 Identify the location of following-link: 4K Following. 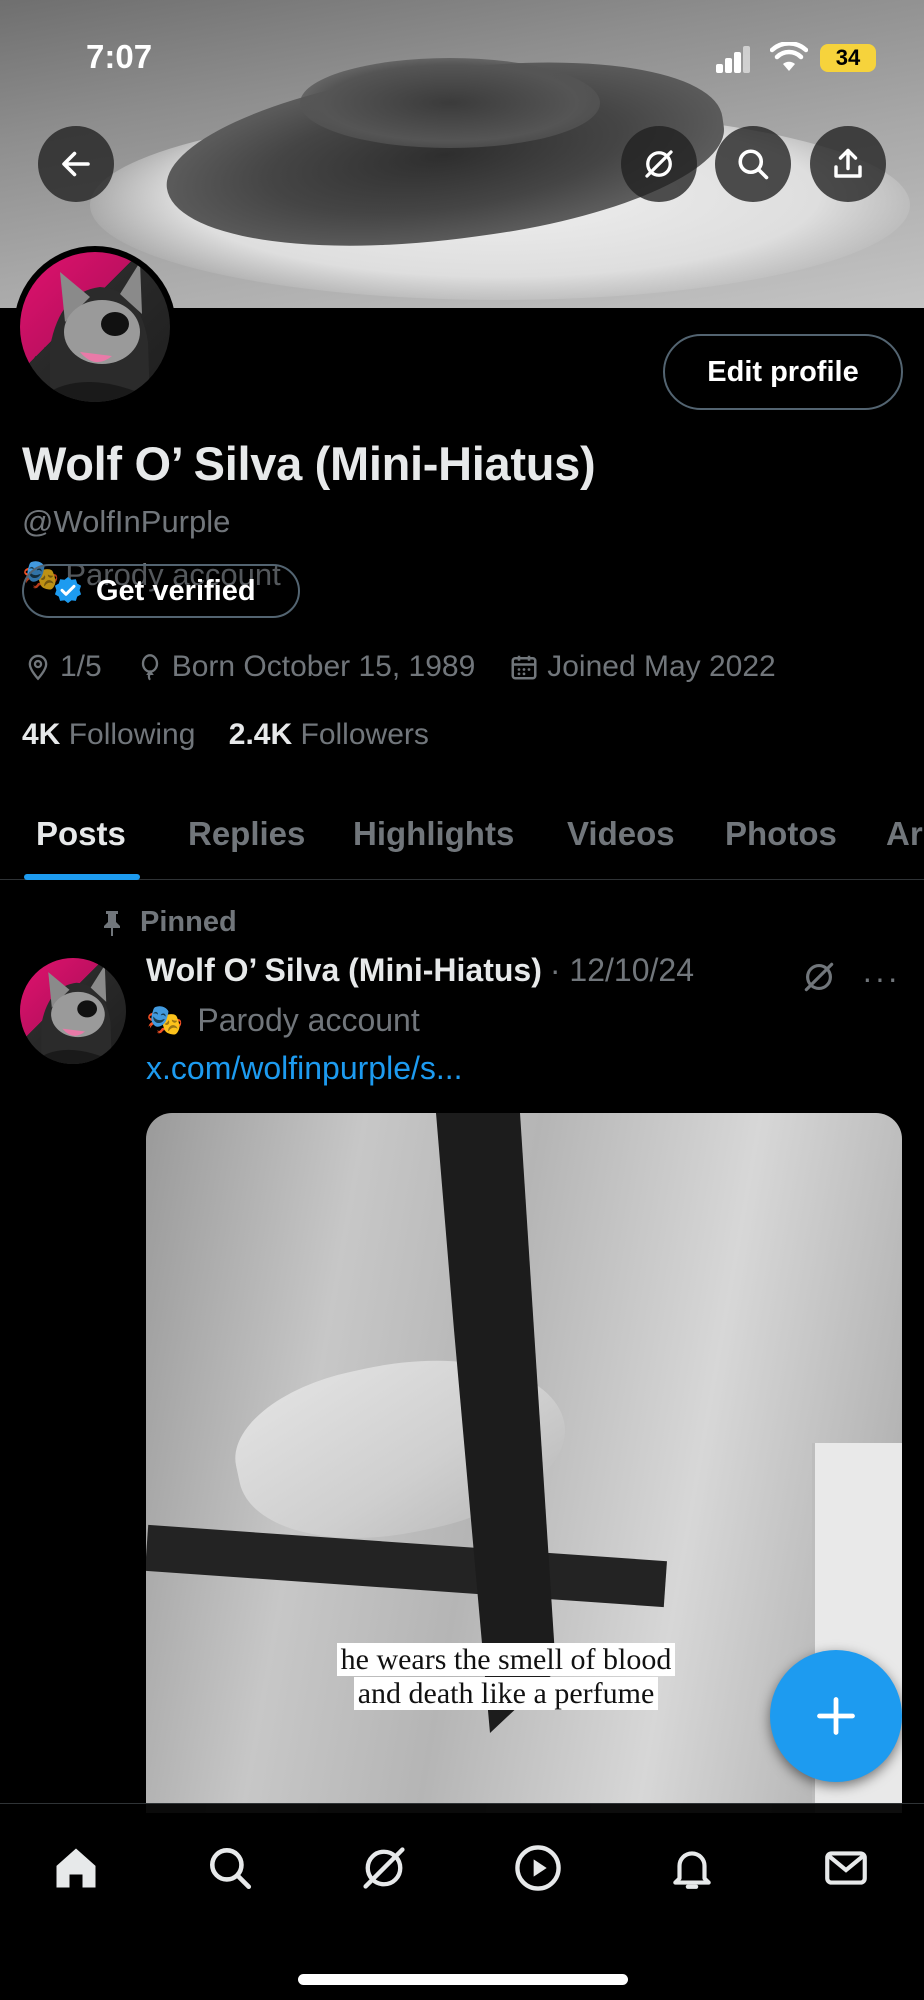
(108, 734).